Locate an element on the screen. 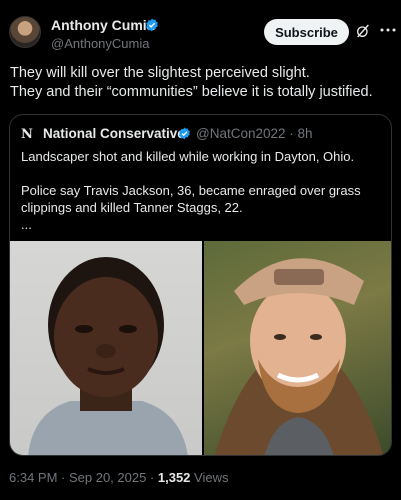  quoted-handle-time: @NatCon2022 · 8h is located at coordinates (254, 133).